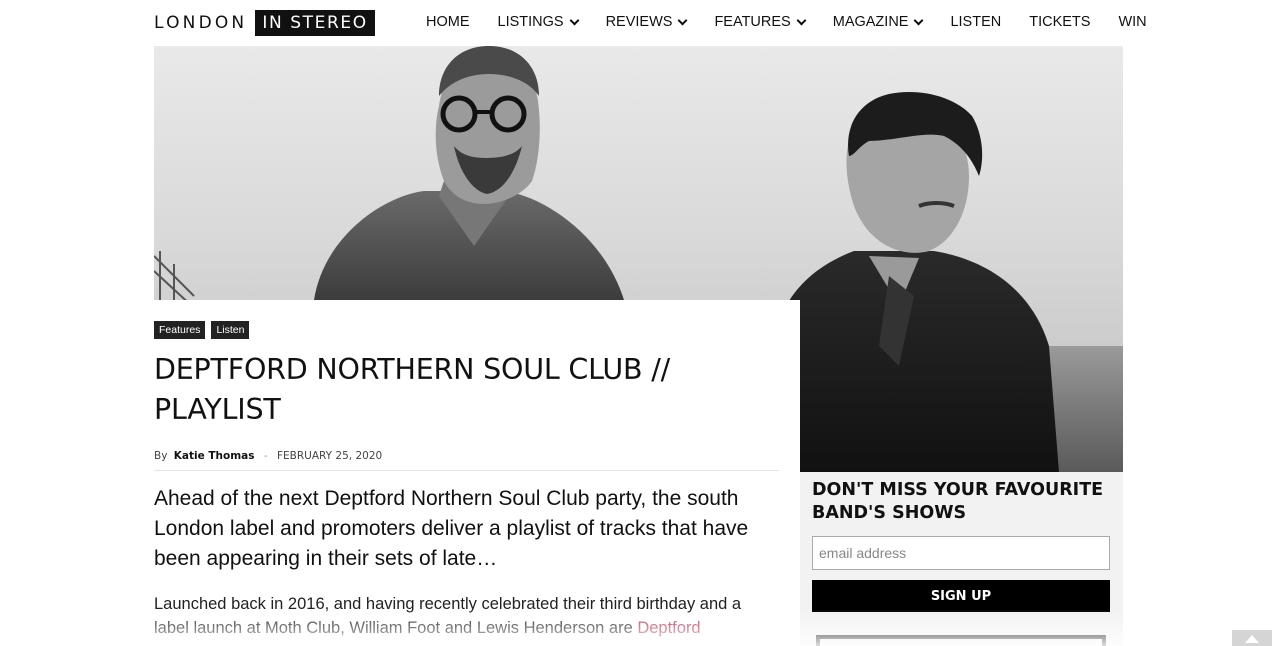 This screenshot has height=646, width=1278. I want to click on nav-item-label: FEATURES, so click(752, 22).